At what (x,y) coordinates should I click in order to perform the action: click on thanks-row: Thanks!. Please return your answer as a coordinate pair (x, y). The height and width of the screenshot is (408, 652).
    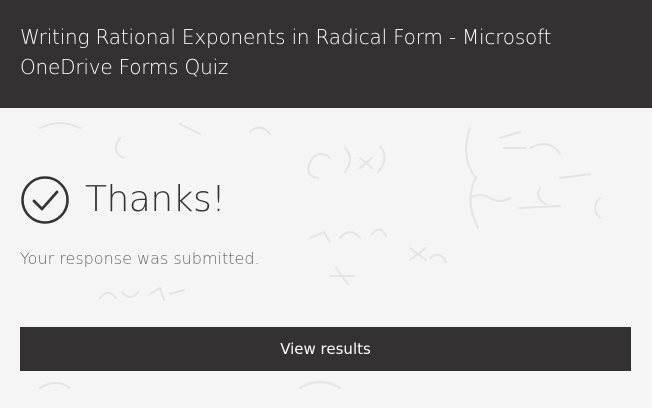
    Looking at the image, I should click on (123, 200).